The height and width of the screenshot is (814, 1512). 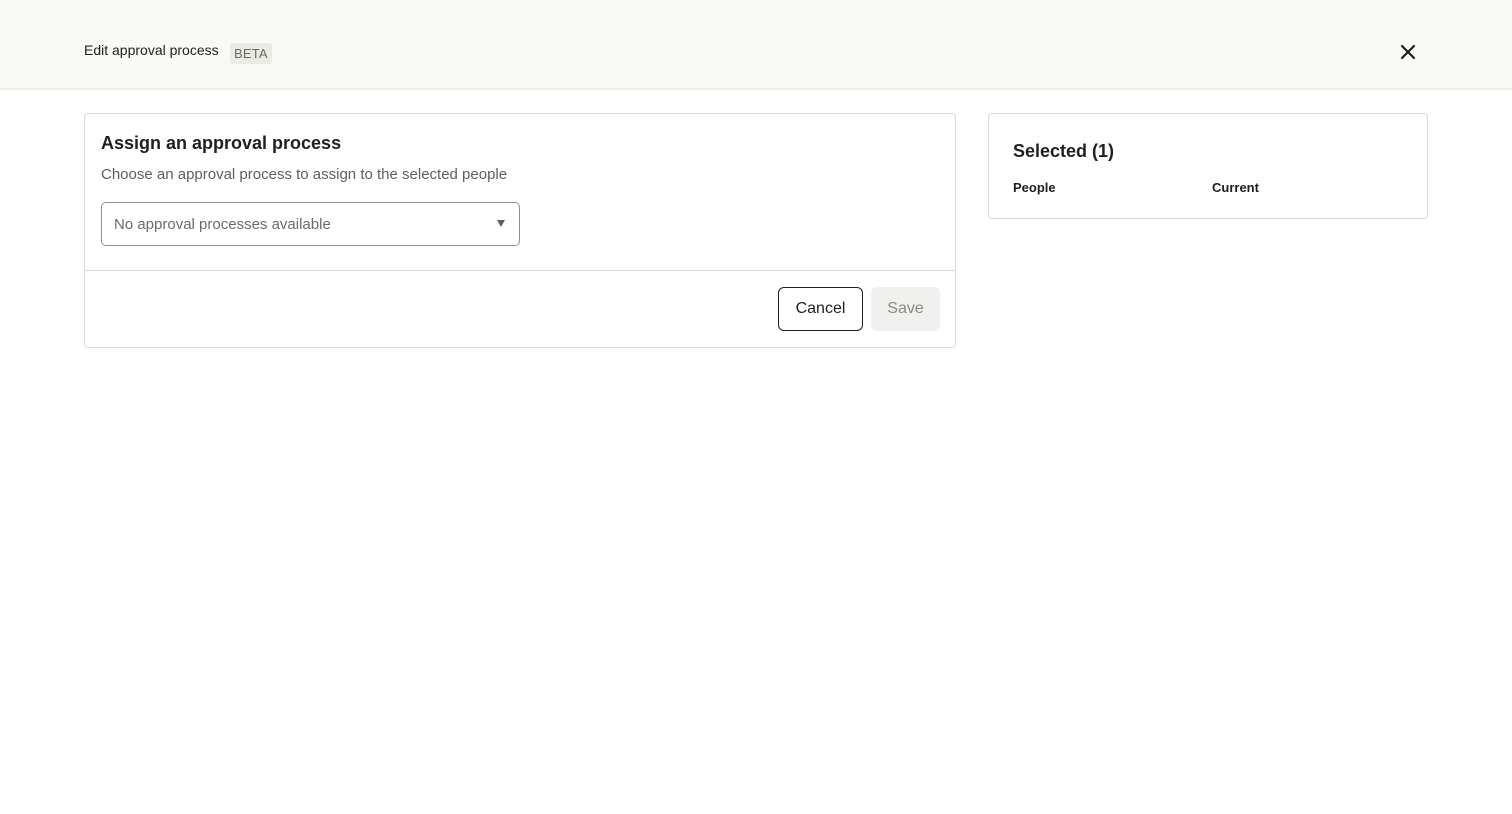 What do you see at coordinates (222, 224) in the screenshot?
I see `select-value: No approval processes available` at bounding box center [222, 224].